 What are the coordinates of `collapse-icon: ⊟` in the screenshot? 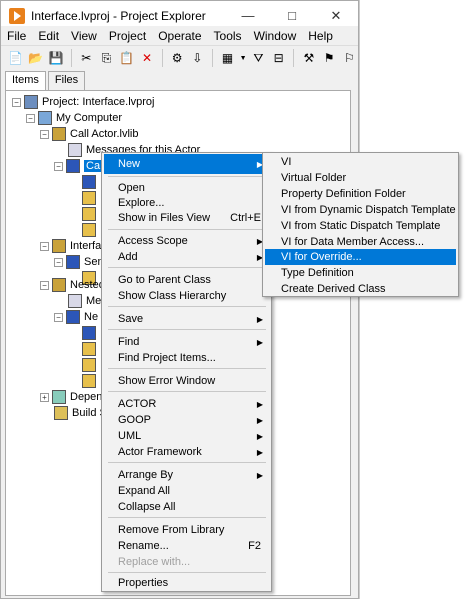 It's located at (278, 58).